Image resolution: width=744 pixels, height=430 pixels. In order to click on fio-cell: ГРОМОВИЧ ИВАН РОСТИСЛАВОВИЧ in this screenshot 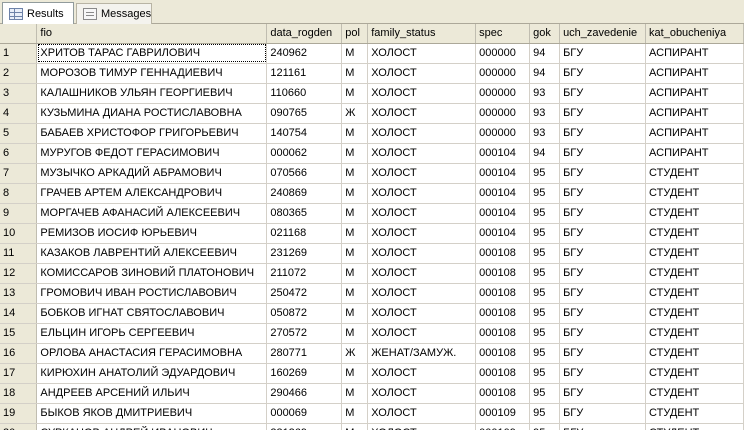, I will do `click(152, 293)`.